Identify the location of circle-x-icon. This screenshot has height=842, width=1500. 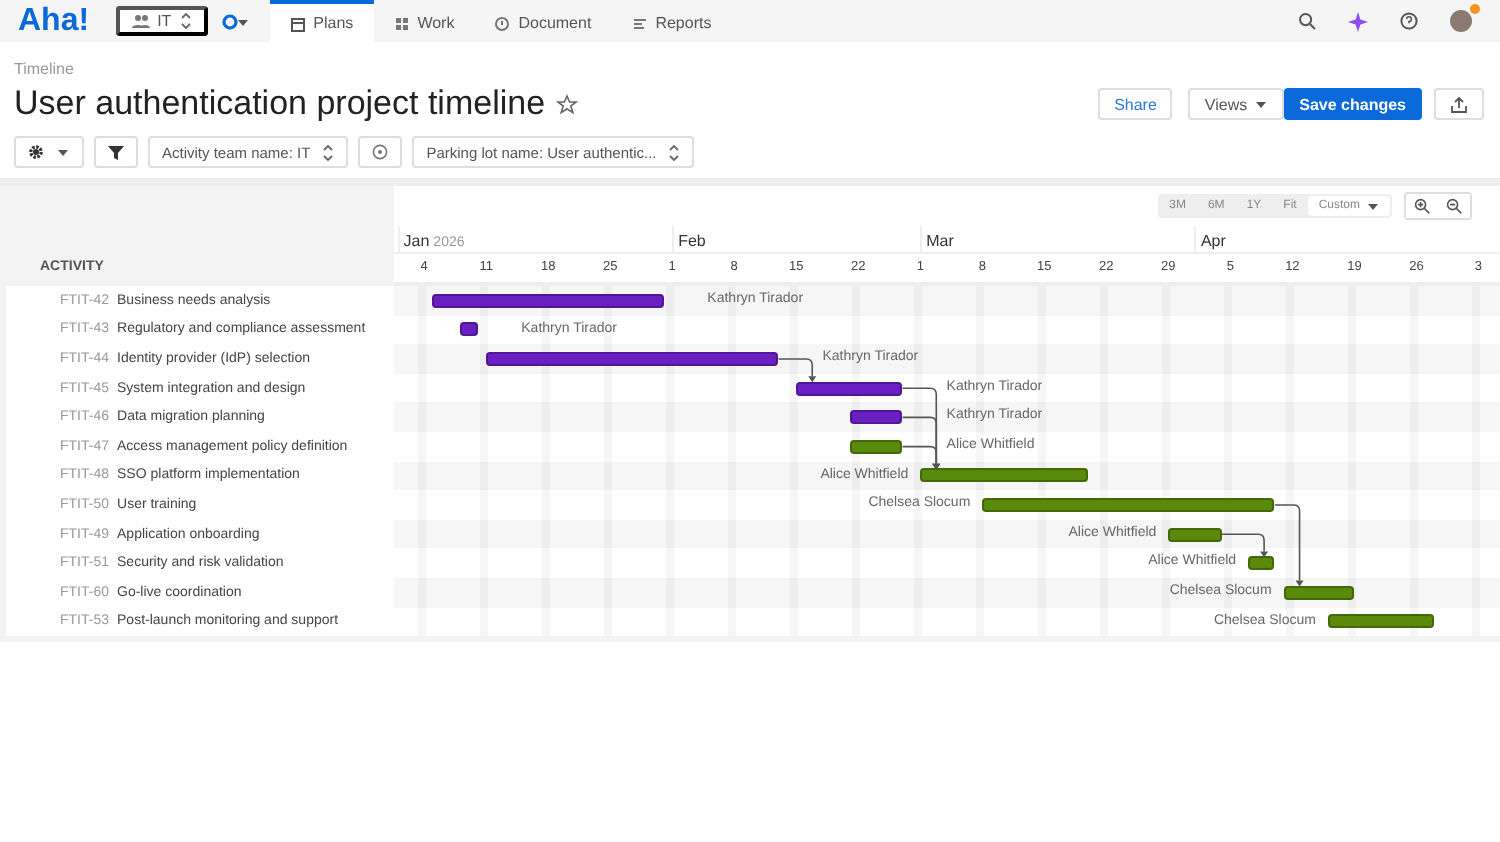
(380, 152).